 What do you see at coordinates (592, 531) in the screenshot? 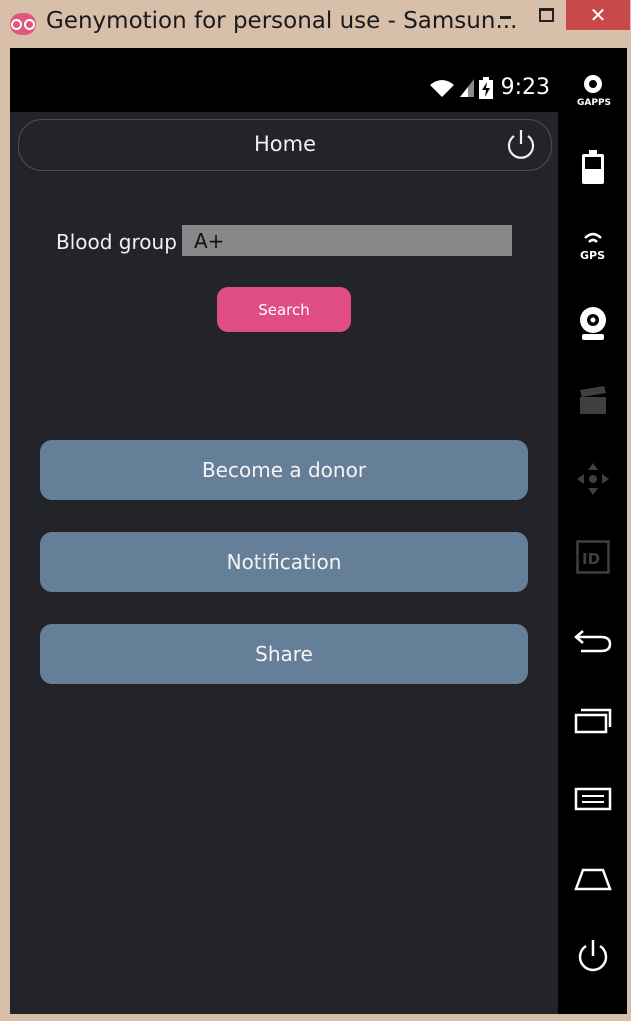
I see `genymotion-toolbar: GAPPS GPS ID` at bounding box center [592, 531].